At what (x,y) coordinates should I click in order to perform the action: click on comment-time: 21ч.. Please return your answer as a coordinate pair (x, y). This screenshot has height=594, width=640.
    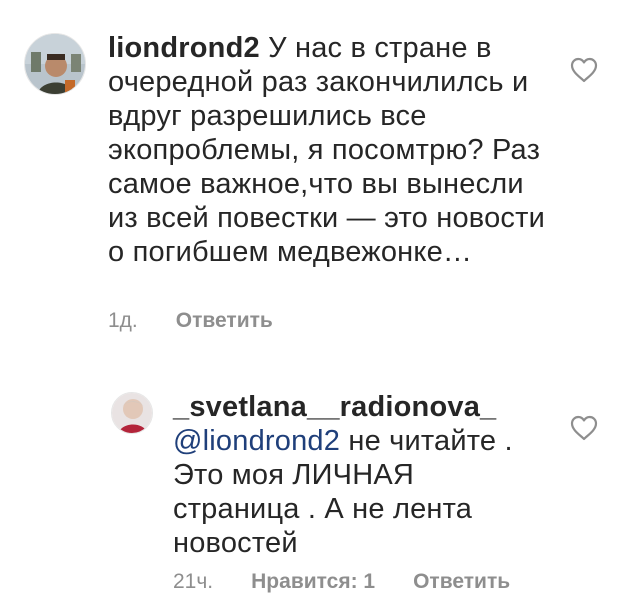
    Looking at the image, I should click on (193, 581).